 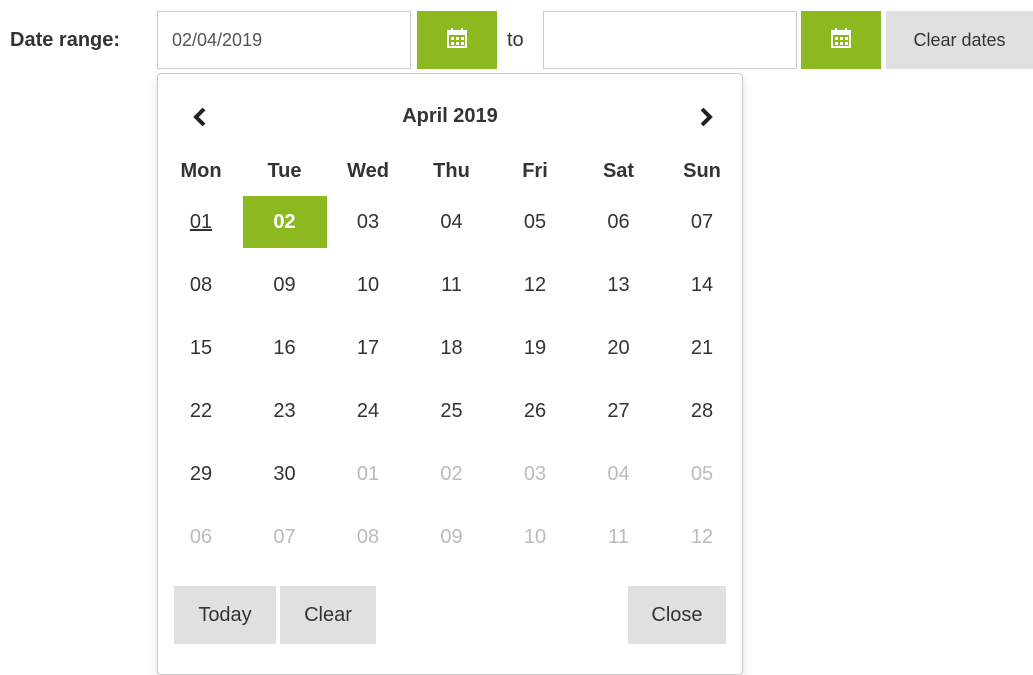 What do you see at coordinates (284, 40) in the screenshot?
I see `start-date-input` at bounding box center [284, 40].